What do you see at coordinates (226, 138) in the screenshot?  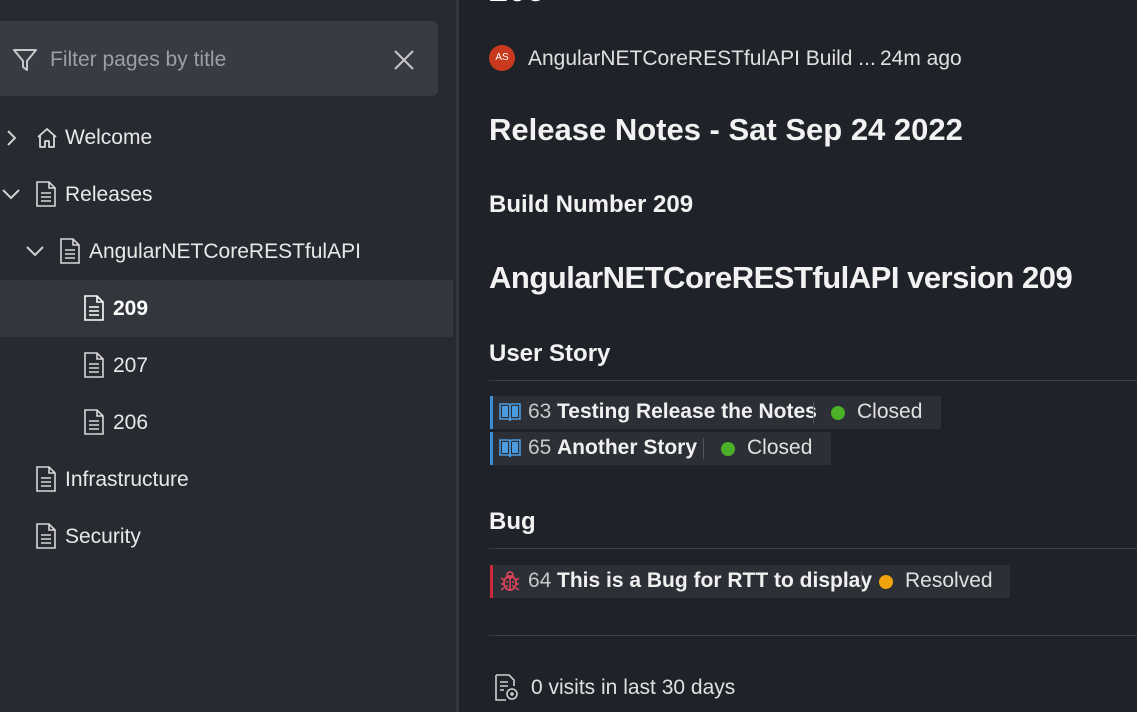 I see `tree-item-welcome: Welcome` at bounding box center [226, 138].